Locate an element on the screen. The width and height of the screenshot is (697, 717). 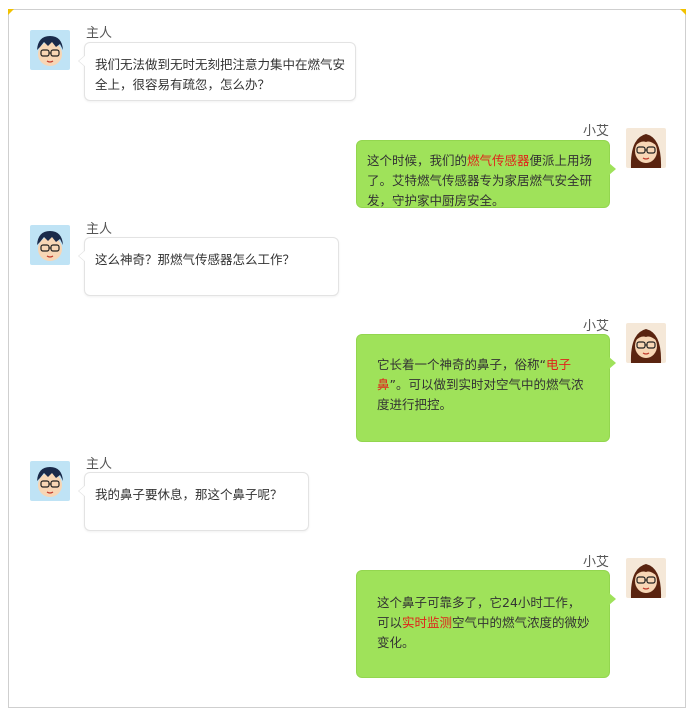
message-text: 这么神奇？那燃气传感器怎么工作？ is located at coordinates (195, 259).